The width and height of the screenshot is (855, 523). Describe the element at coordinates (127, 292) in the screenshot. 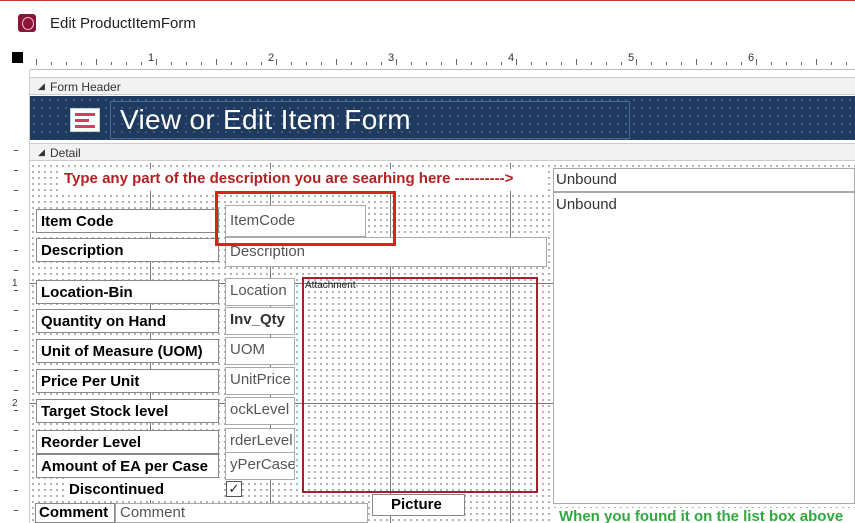

I see `location-bin-label: Location-Bin` at that location.